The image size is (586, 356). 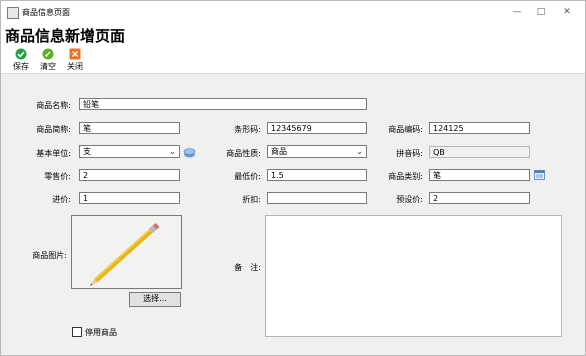 What do you see at coordinates (75, 66) in the screenshot?
I see `close-label: 关闭` at bounding box center [75, 66].